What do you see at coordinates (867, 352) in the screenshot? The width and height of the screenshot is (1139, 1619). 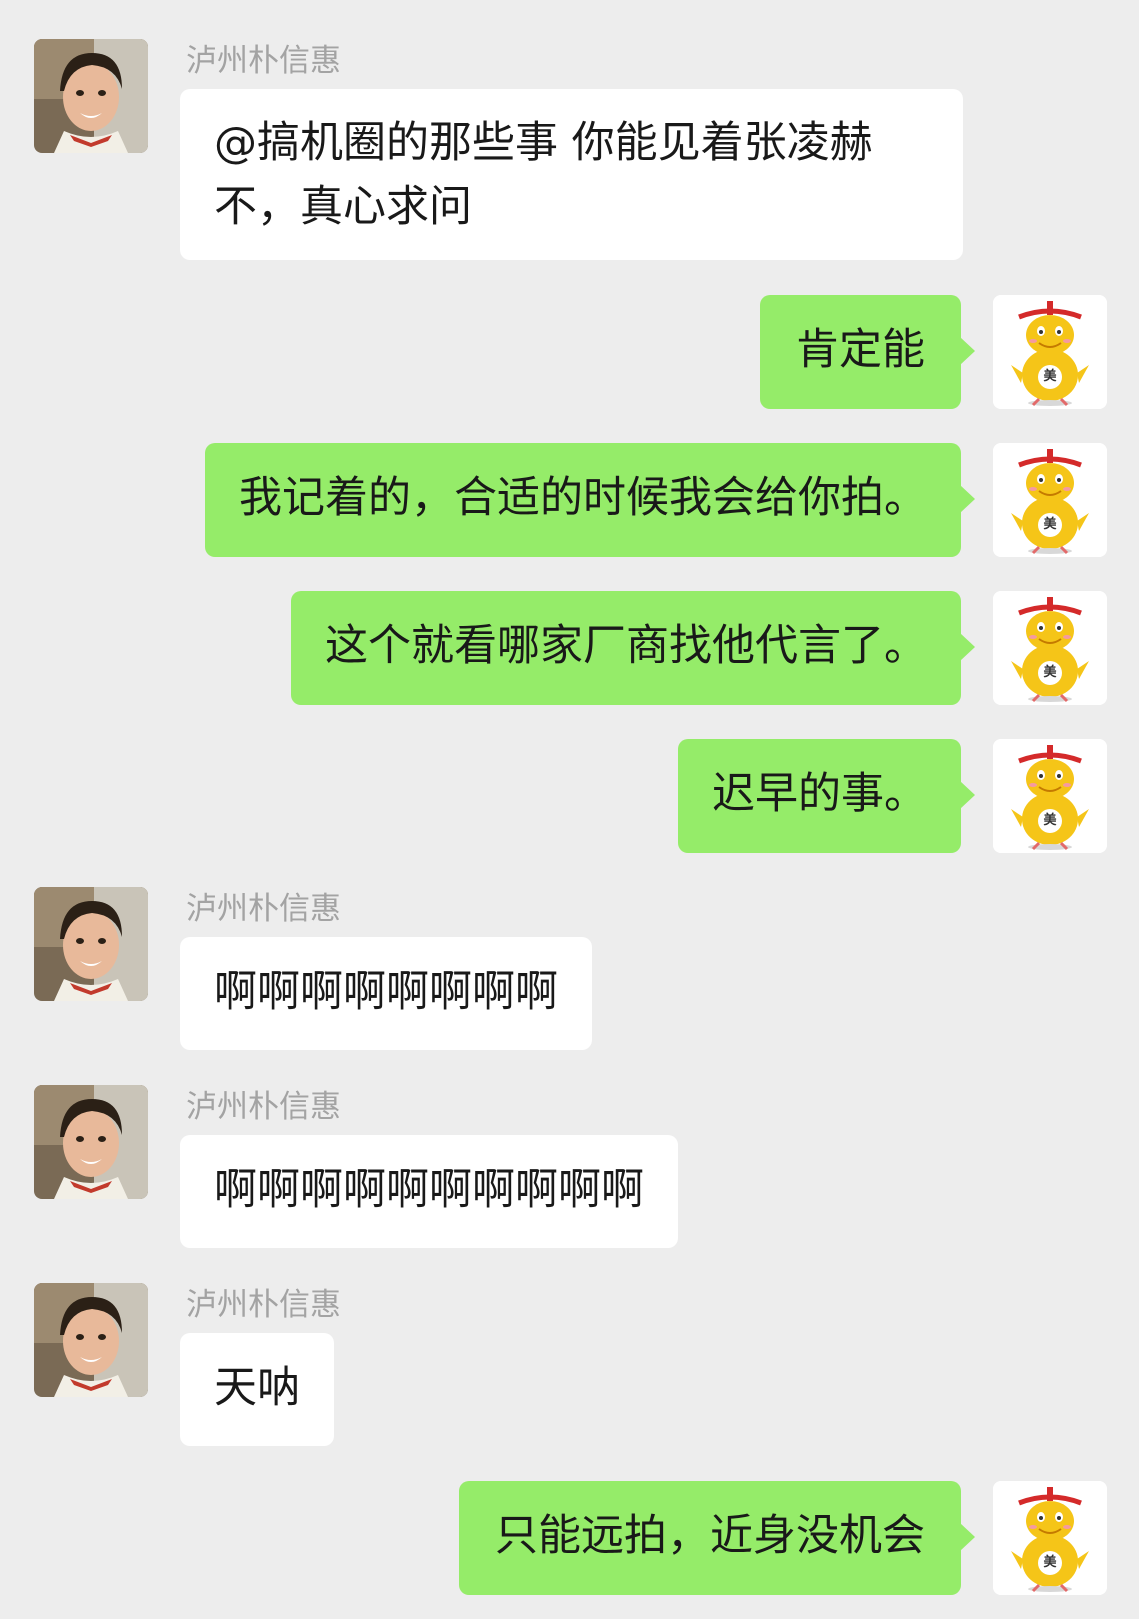 I see `message-bubble-outgoing: 肯定能` at bounding box center [867, 352].